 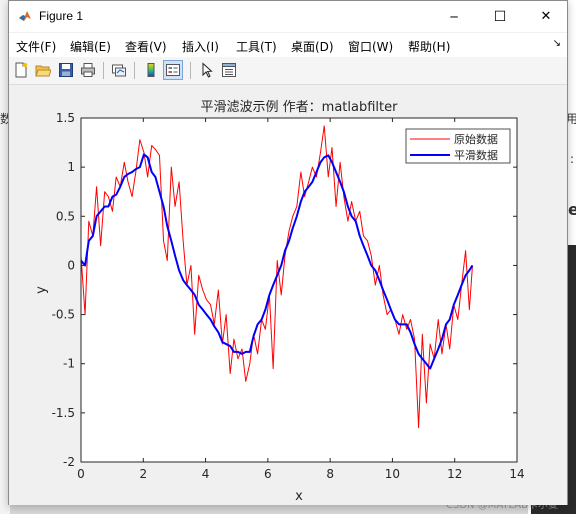 I want to click on insert-colorbar-icon, so click(x=151, y=70).